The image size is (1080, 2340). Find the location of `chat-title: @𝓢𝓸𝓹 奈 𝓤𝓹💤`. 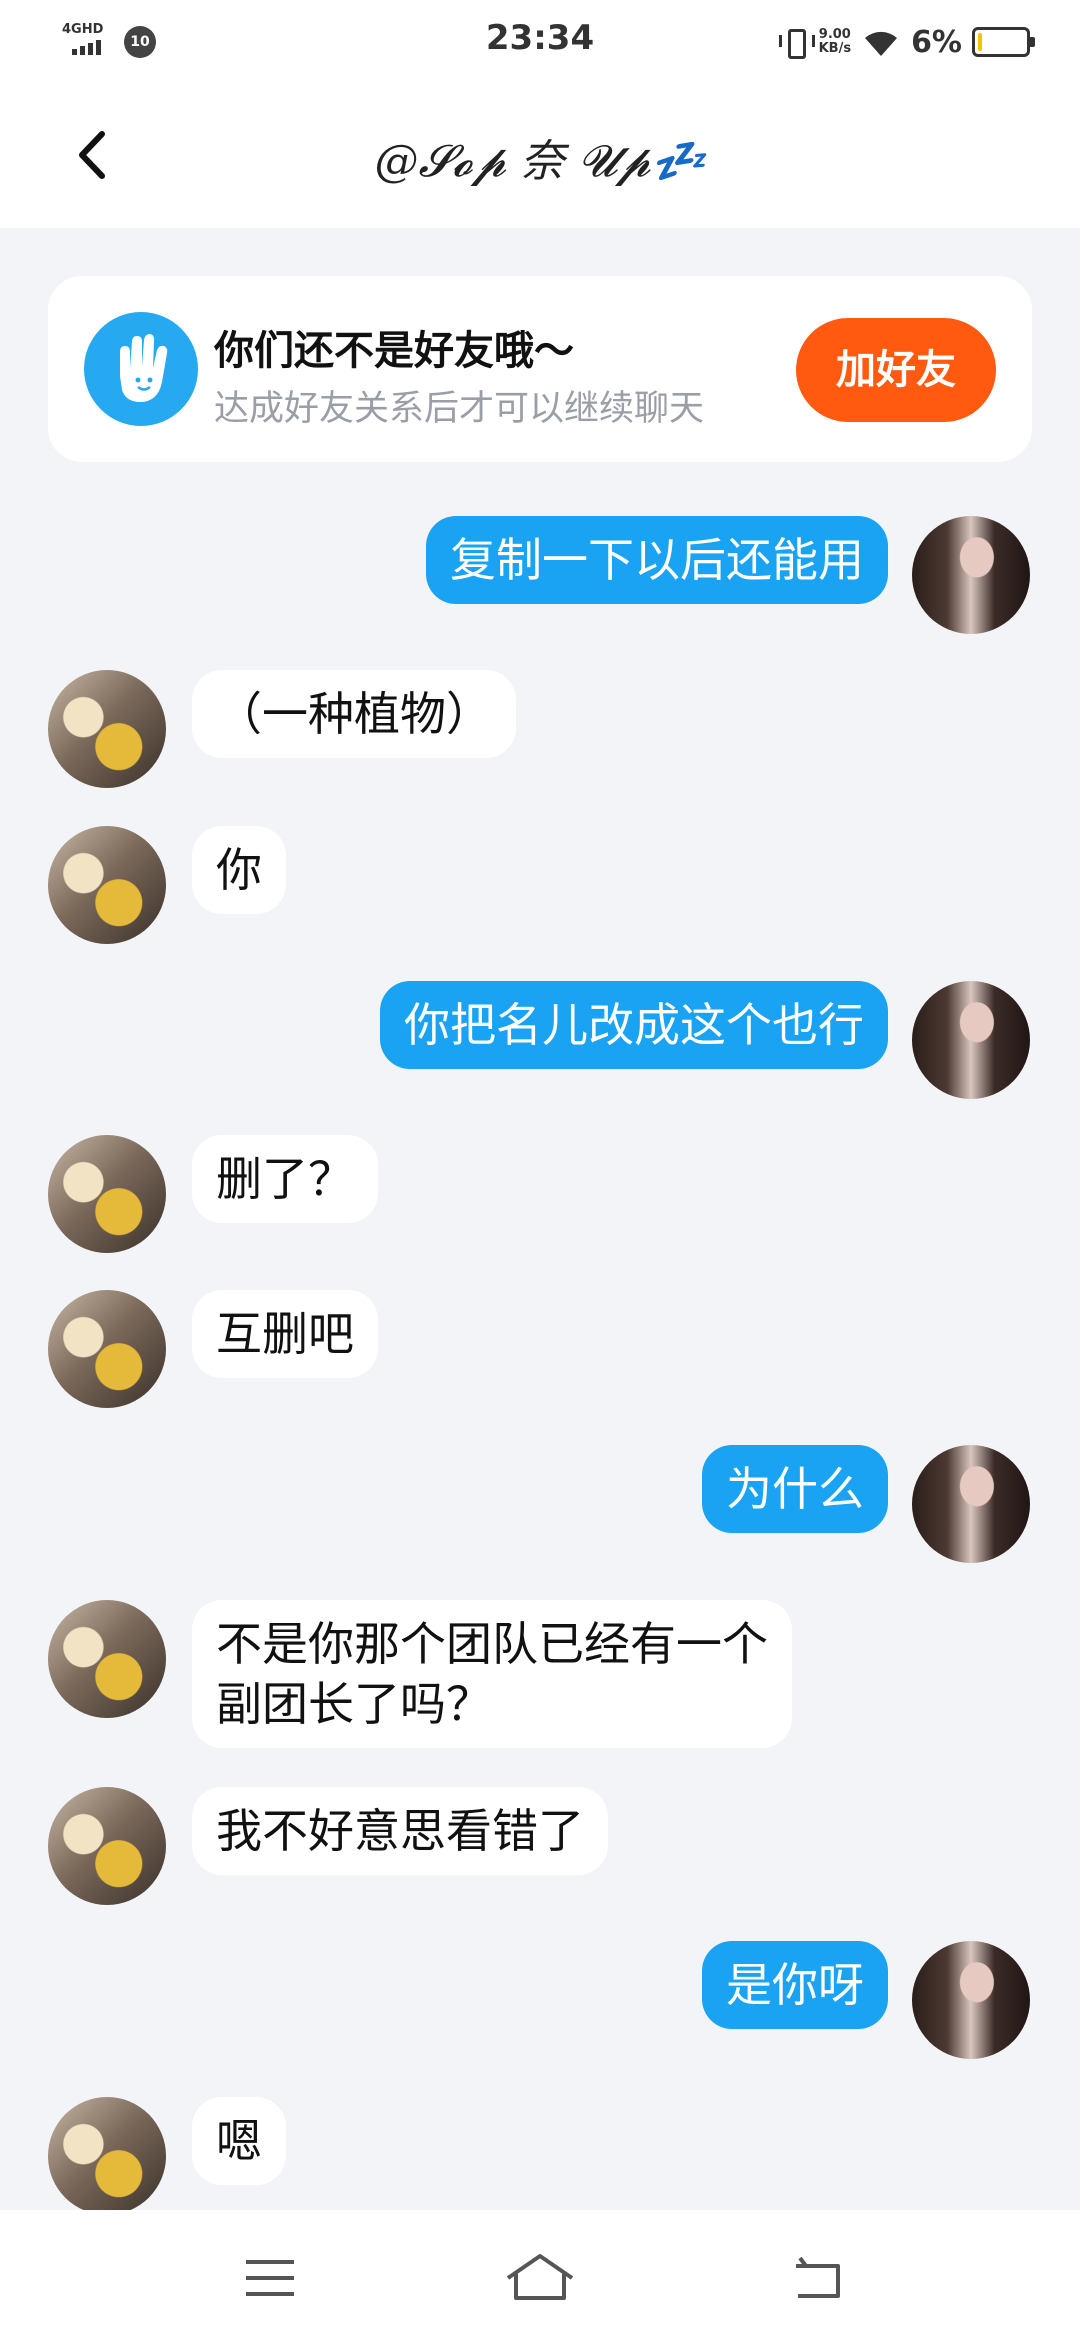

chat-title: @𝓢𝓸𝓹 奈 𝓤𝓹💤 is located at coordinates (540, 161).